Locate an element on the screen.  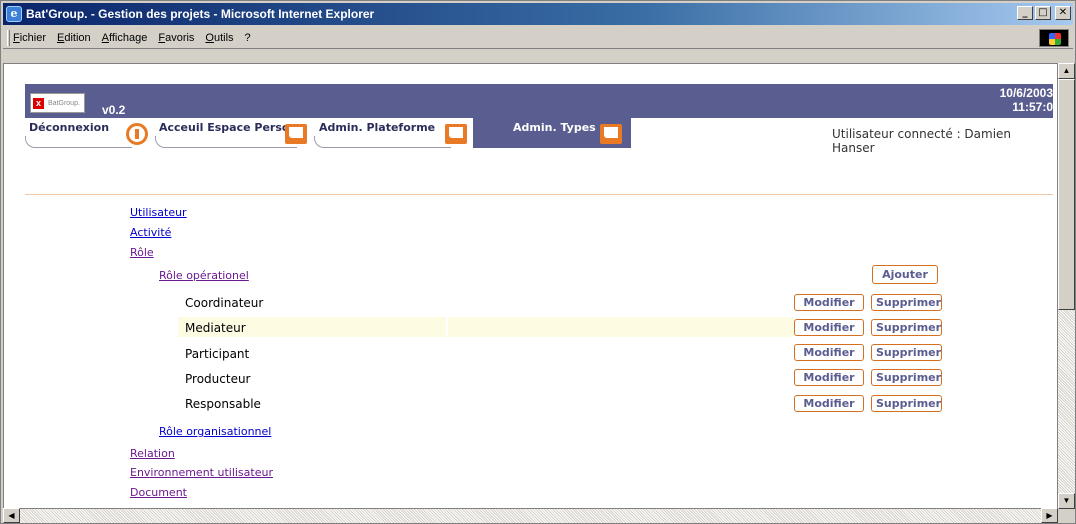
link-utilisateur: Utilisateur is located at coordinates (158, 212).